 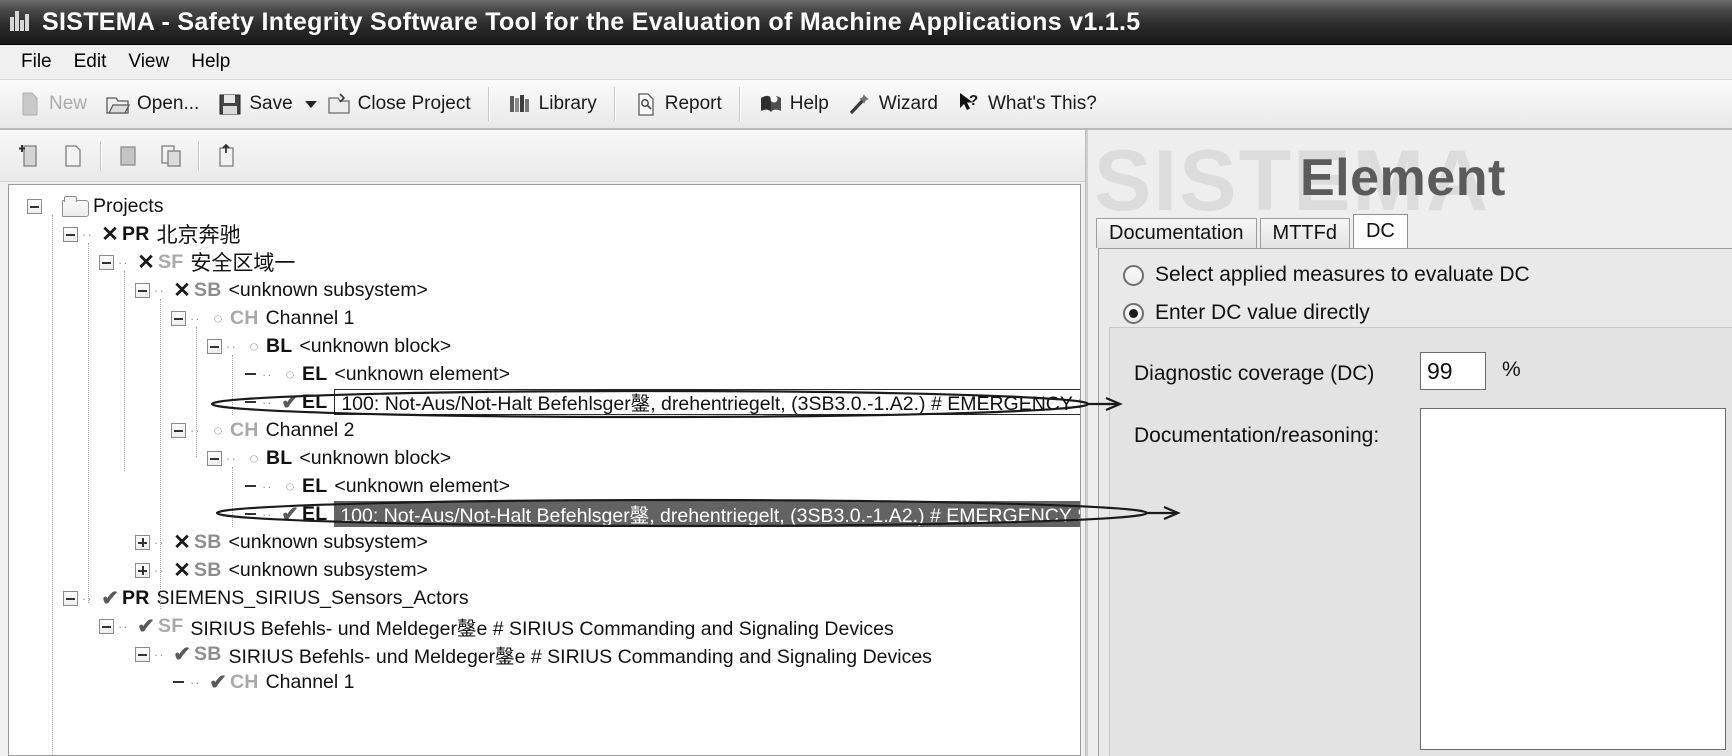 I want to click on report-button-label: Report, so click(x=693, y=103).